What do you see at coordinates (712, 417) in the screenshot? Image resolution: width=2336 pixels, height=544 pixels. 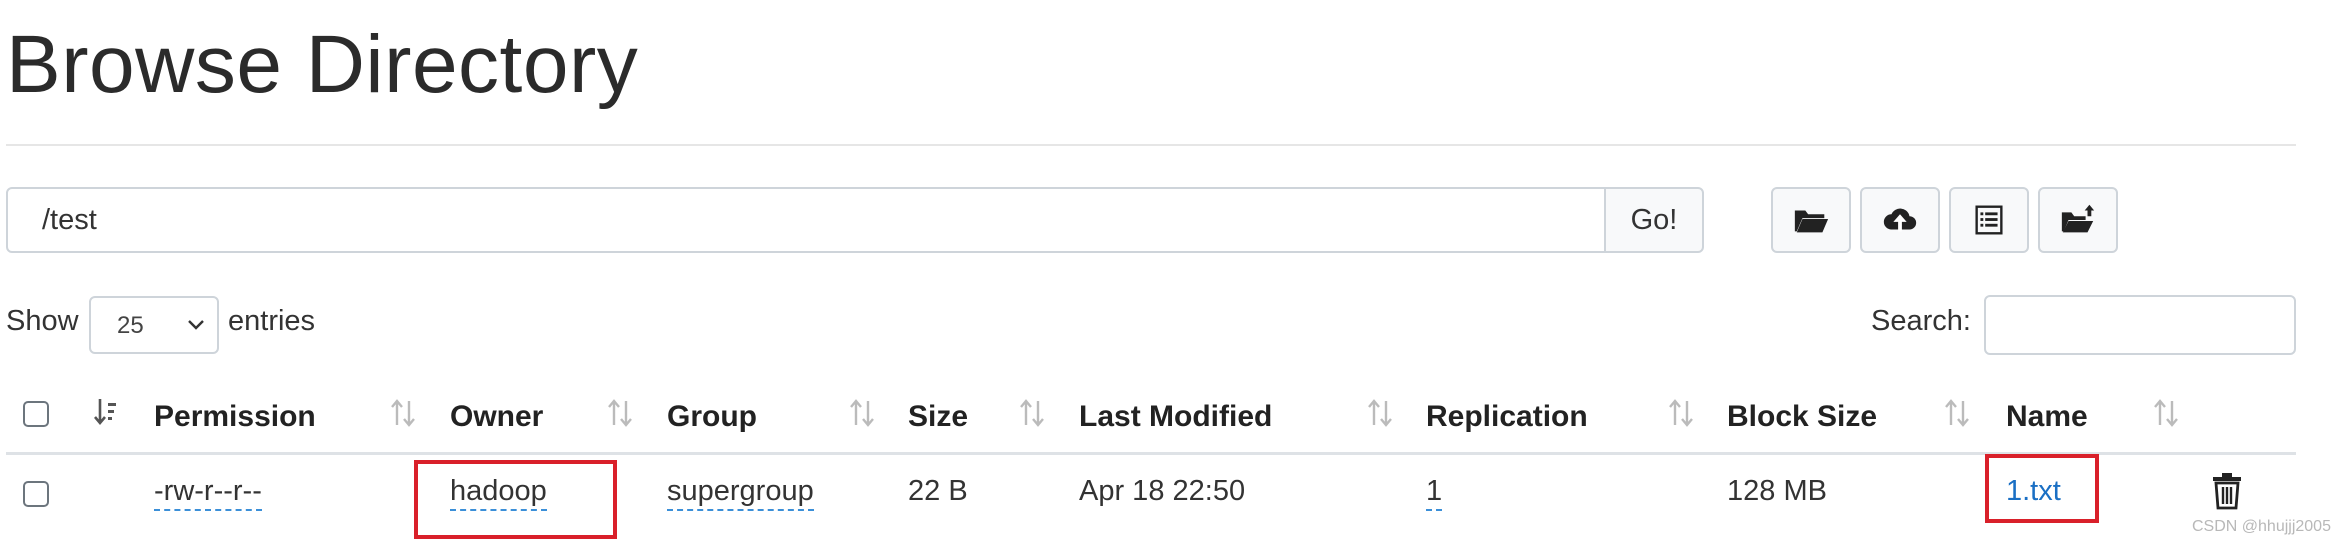 I see `column-header-group: Group` at bounding box center [712, 417].